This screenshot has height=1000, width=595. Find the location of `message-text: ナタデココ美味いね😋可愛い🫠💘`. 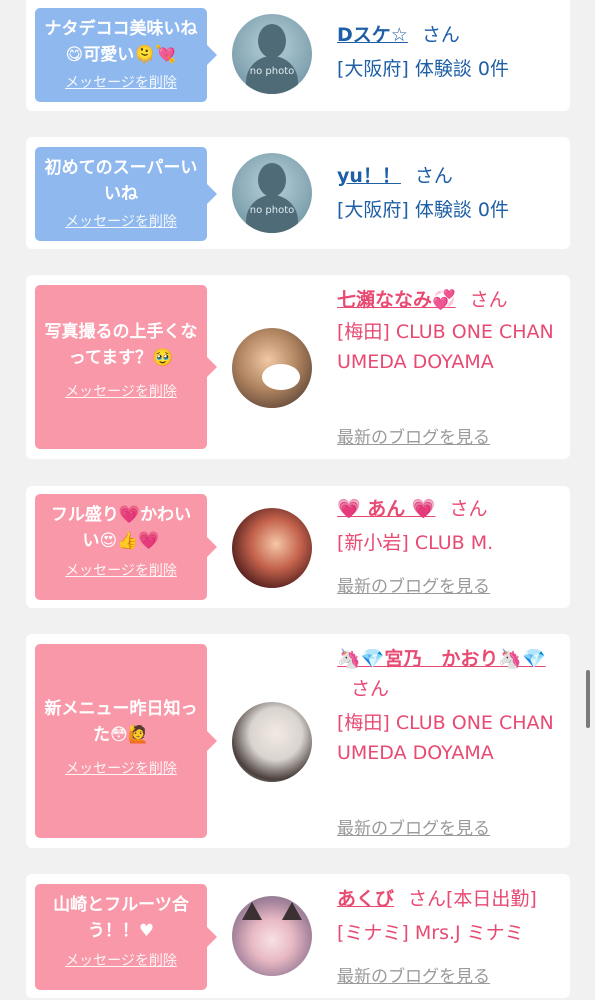

message-text: ナタデココ美味いね😋可愛い🫠💘 is located at coordinates (121, 42).